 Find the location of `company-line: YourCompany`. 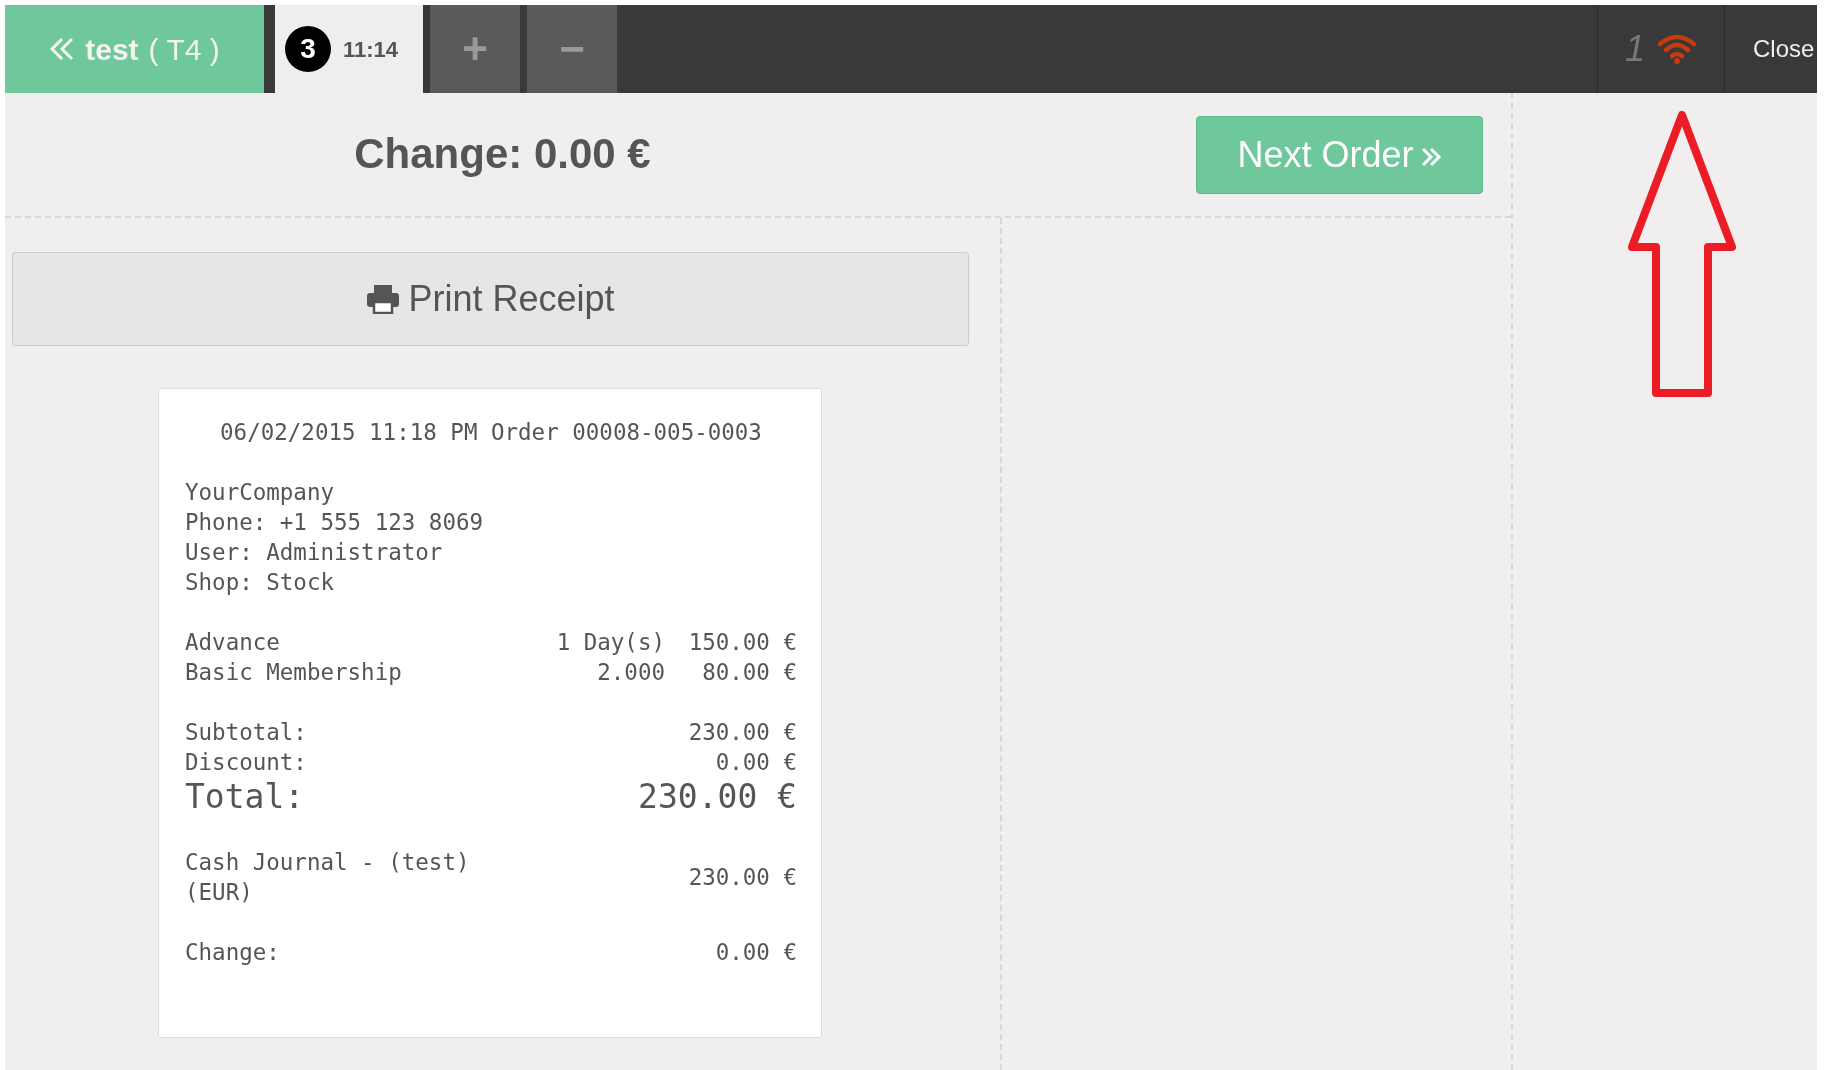

company-line: YourCompany is located at coordinates (260, 492).